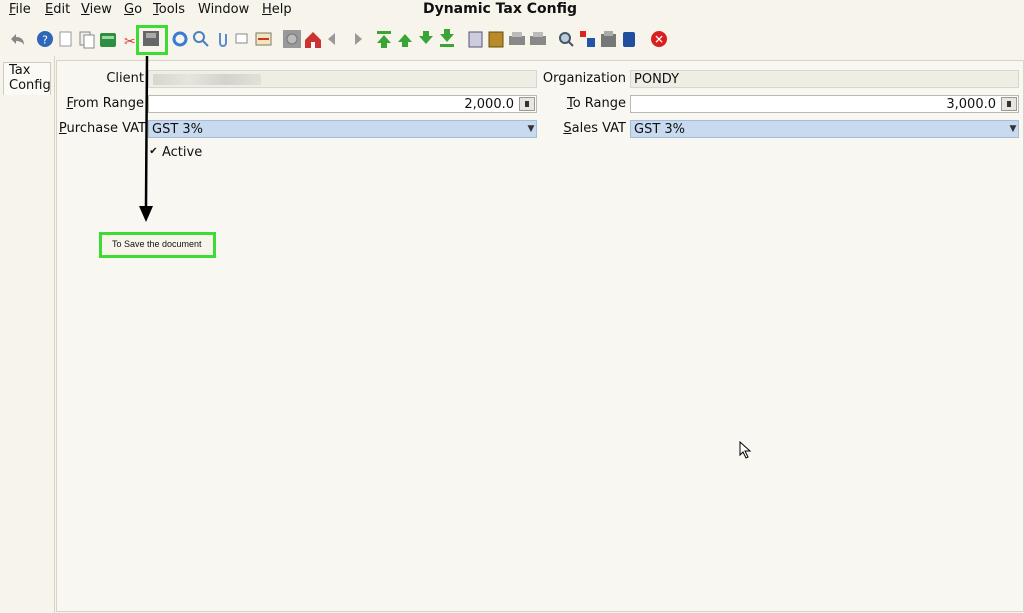 This screenshot has width=1024, height=613. Describe the element at coordinates (152, 40) in the screenshot. I see `save-highlight-box` at that location.